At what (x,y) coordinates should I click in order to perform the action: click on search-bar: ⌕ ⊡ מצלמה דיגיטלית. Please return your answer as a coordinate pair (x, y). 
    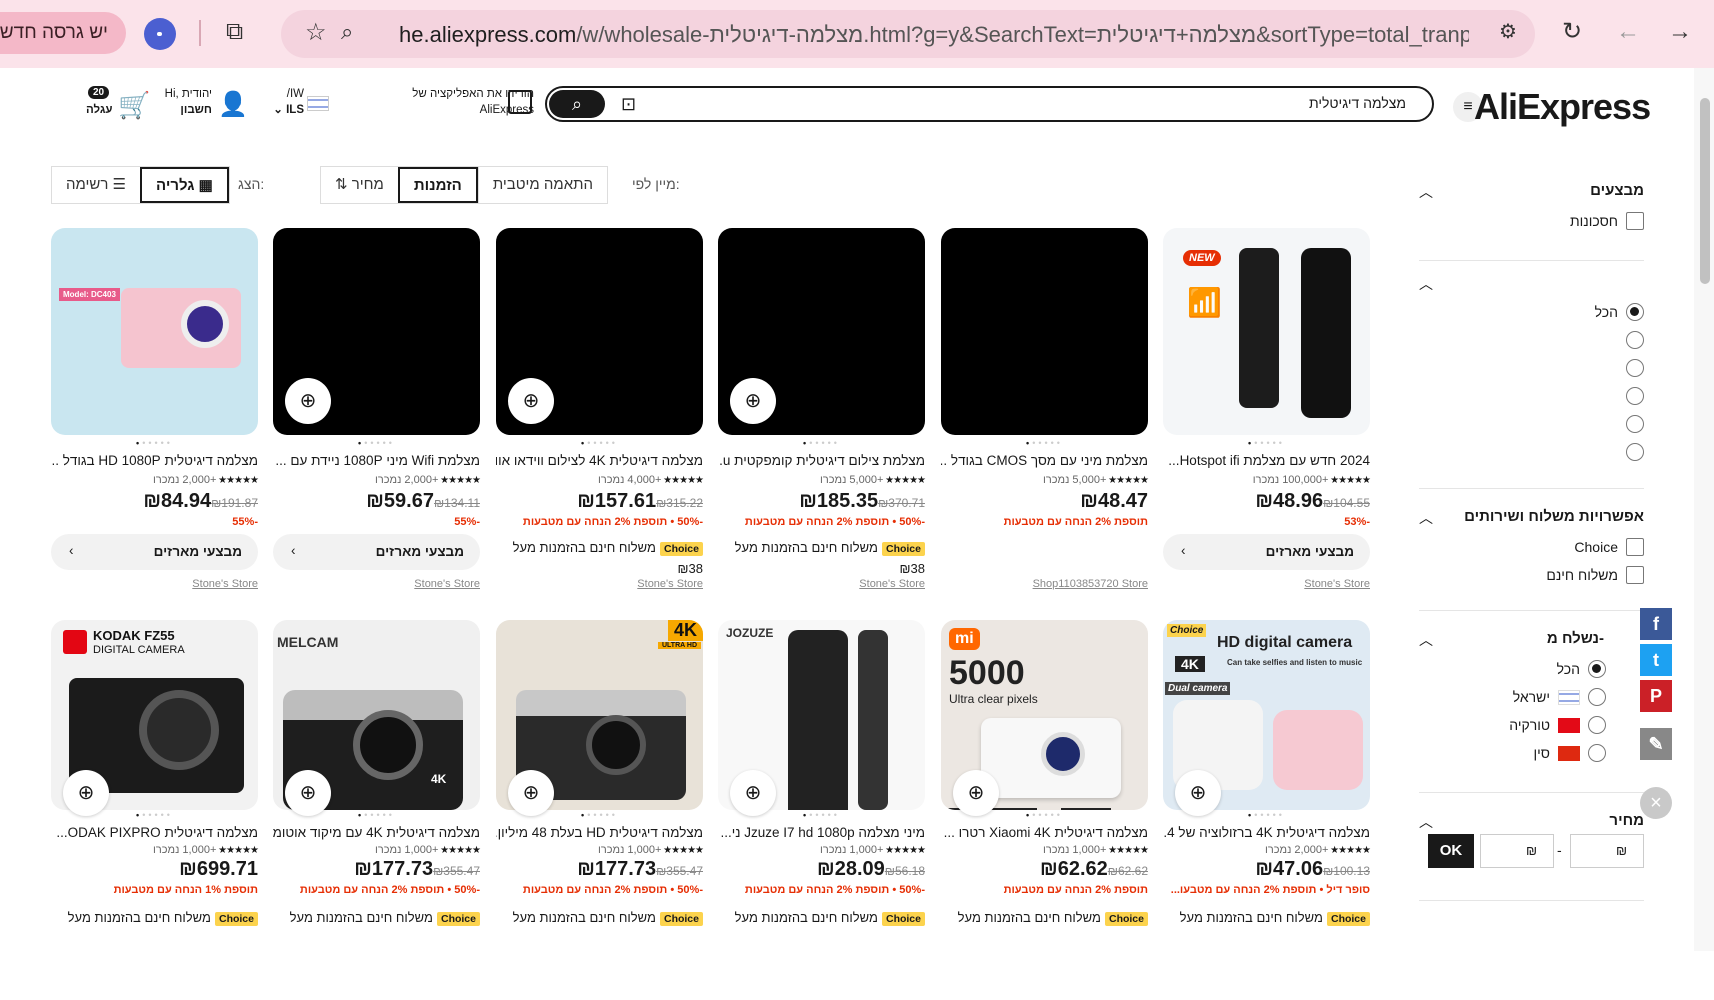
    Looking at the image, I should click on (989, 104).